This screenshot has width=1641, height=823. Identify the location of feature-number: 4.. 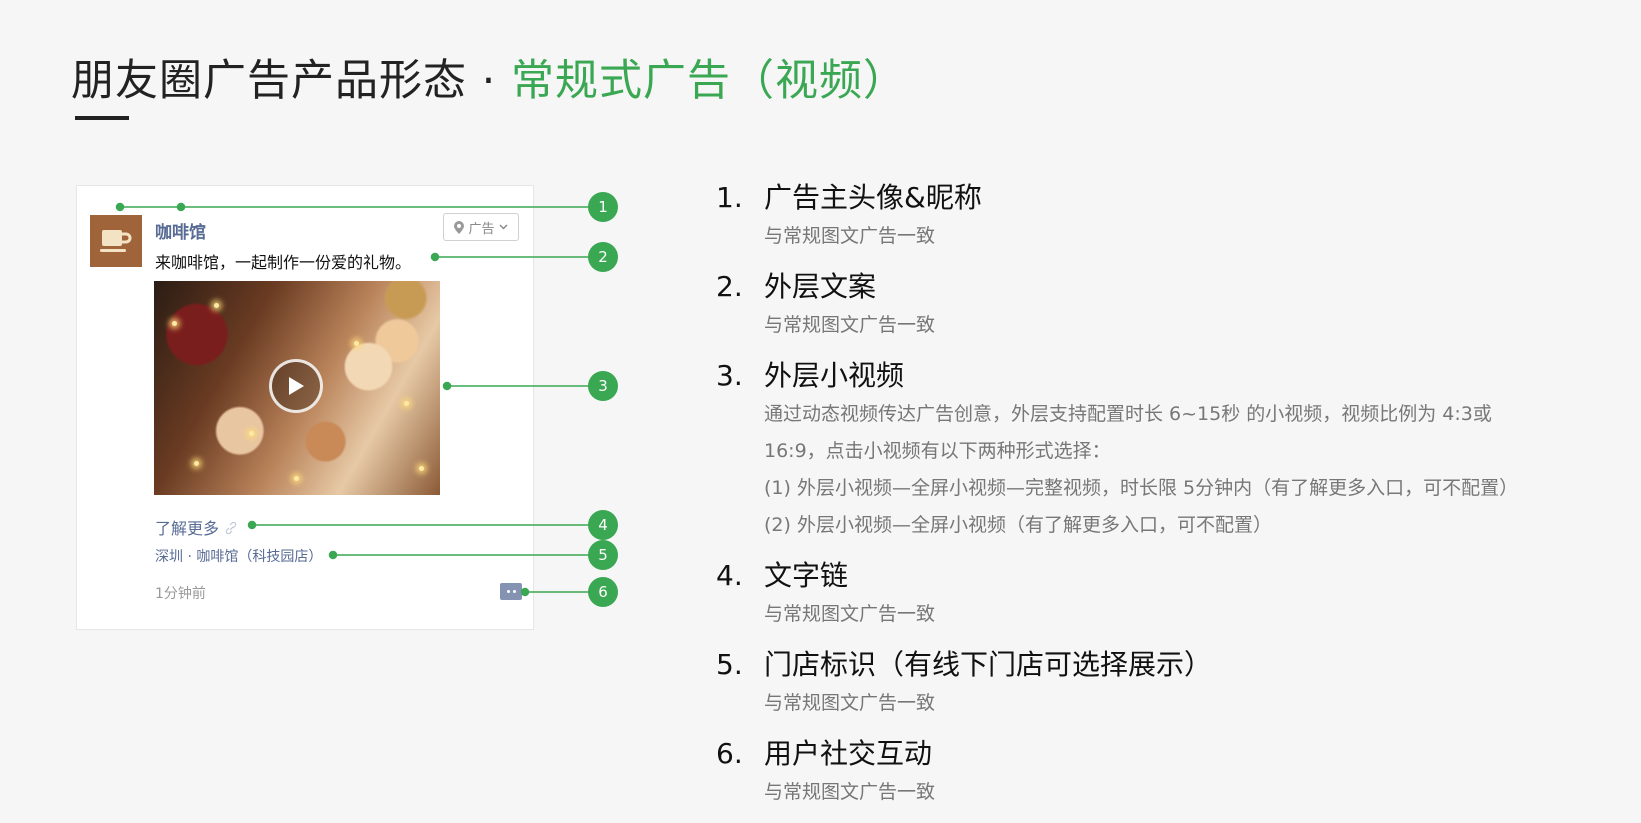
(729, 575).